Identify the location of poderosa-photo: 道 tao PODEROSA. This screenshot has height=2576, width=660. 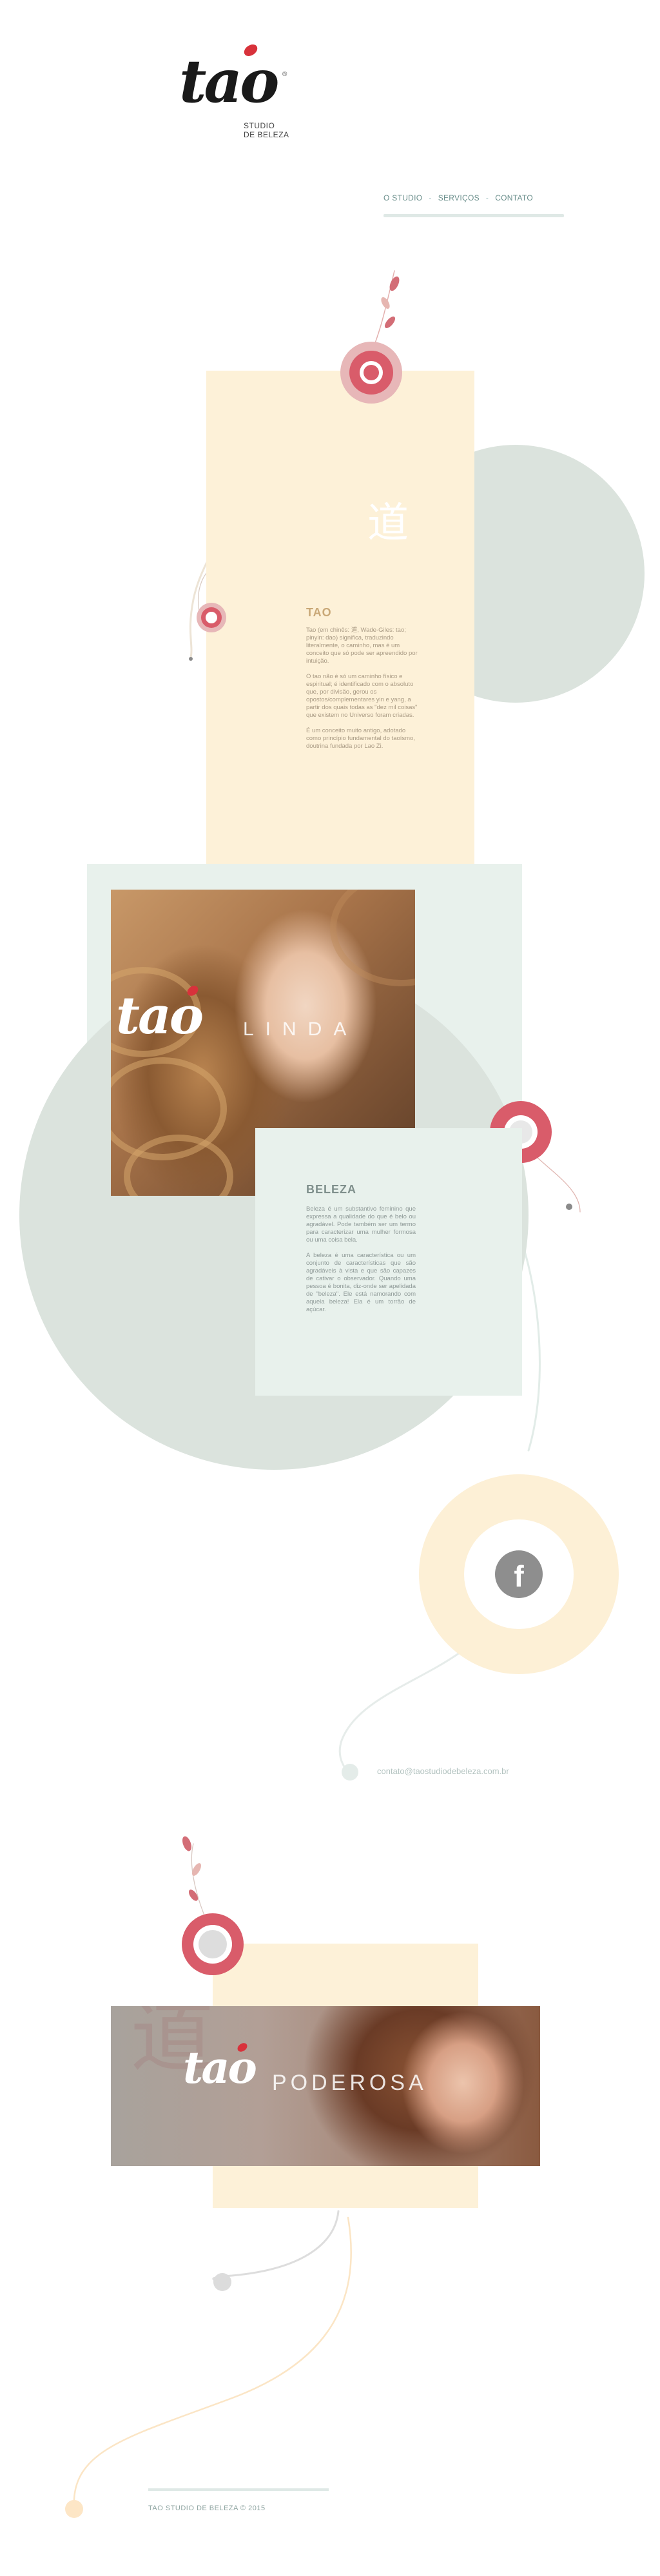
(325, 2086).